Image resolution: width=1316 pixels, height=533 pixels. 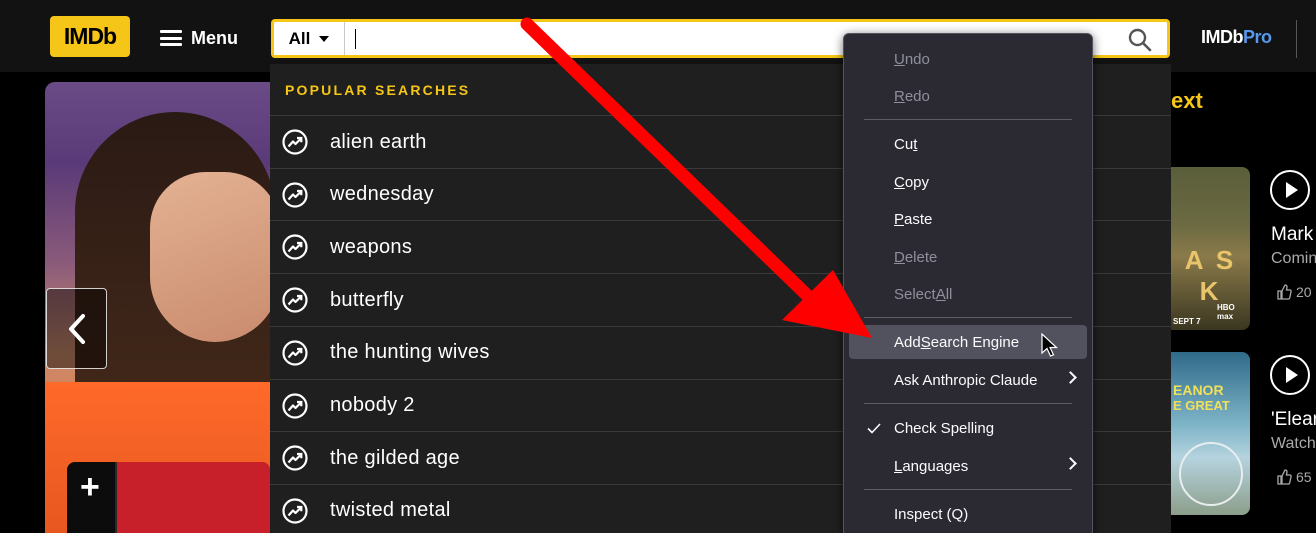 I want to click on imdbpro-prefix: IMDb, so click(x=1222, y=37).